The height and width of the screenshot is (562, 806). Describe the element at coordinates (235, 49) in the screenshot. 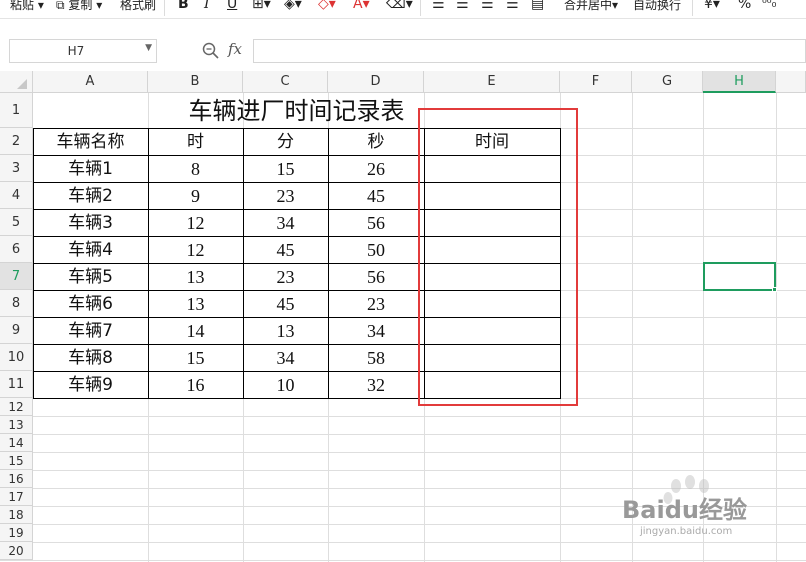

I see `fx-icon: fx` at that location.